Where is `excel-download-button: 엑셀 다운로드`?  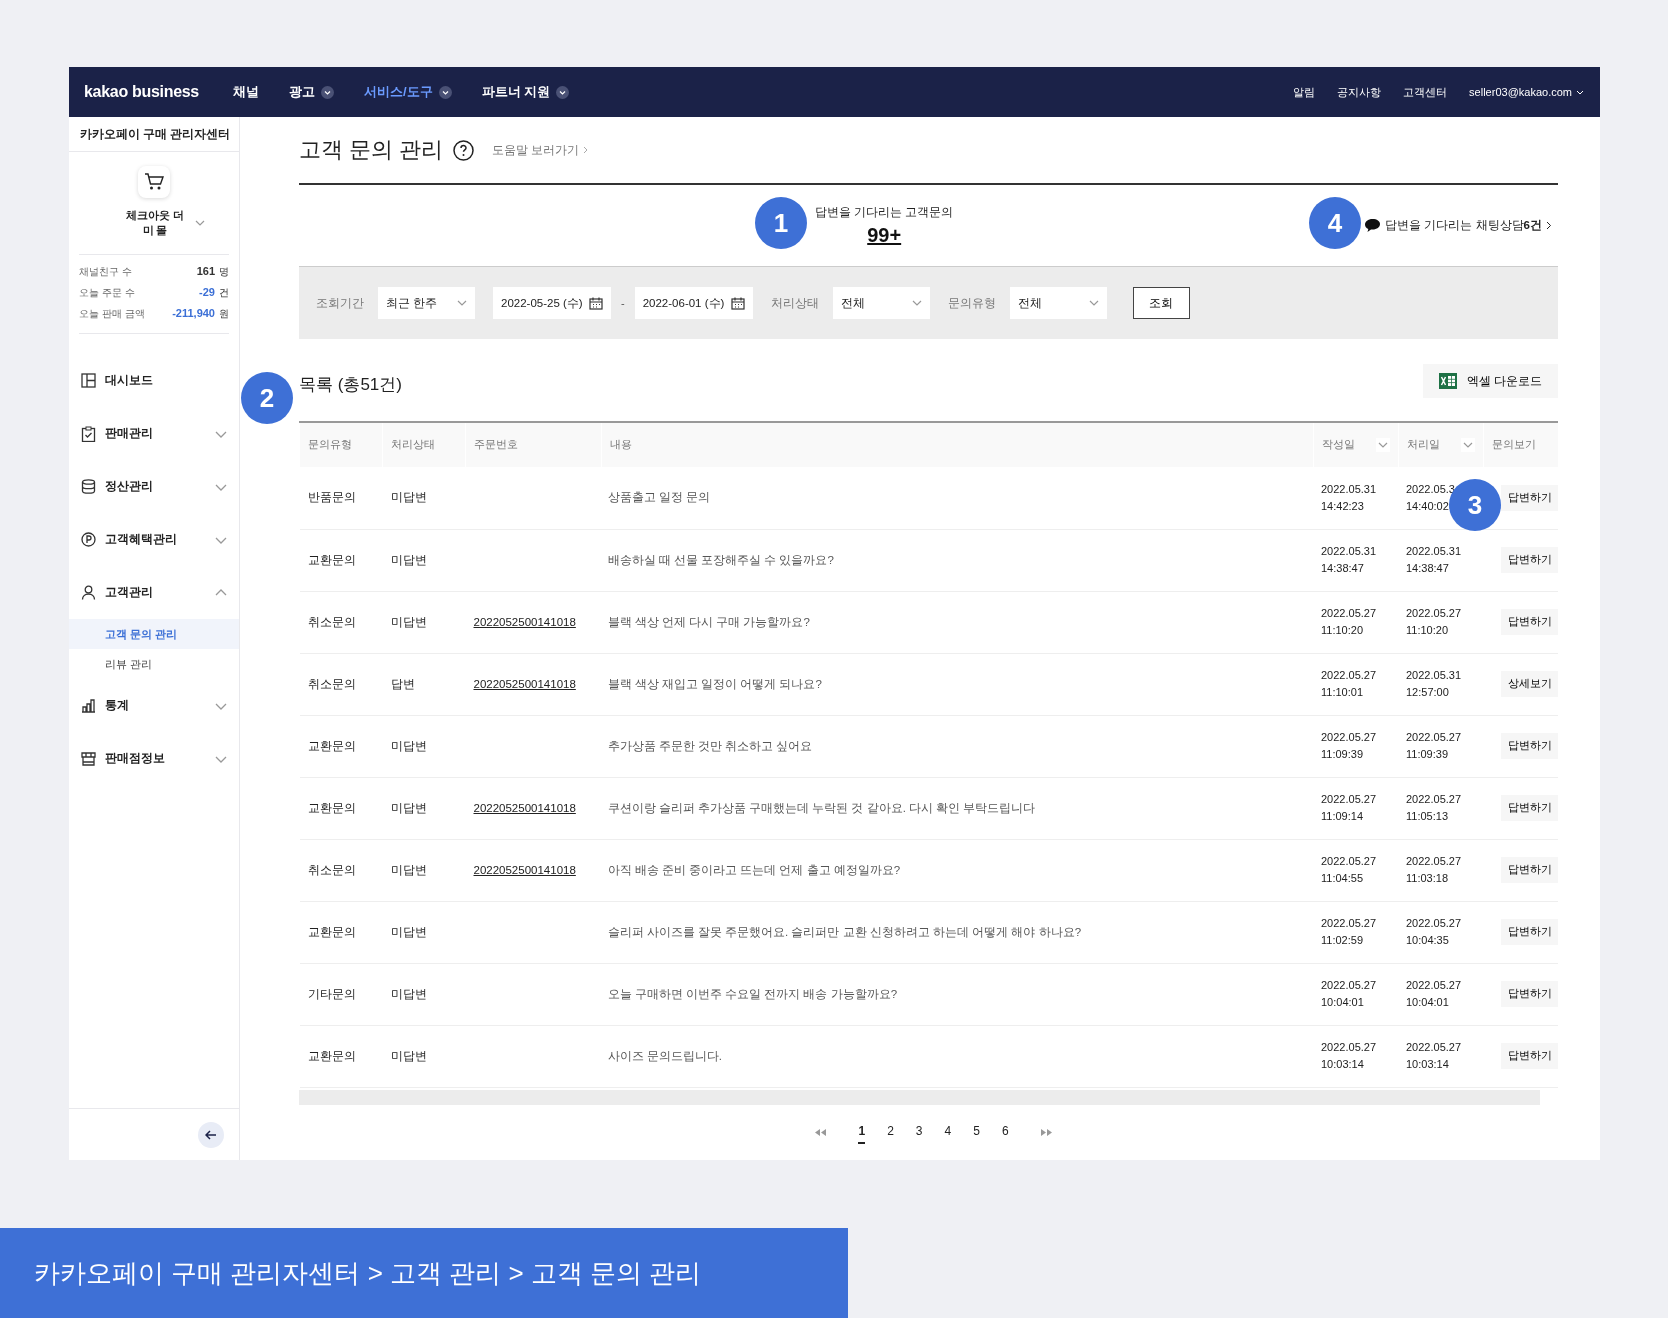 excel-download-button: 엑셀 다운로드 is located at coordinates (1490, 381).